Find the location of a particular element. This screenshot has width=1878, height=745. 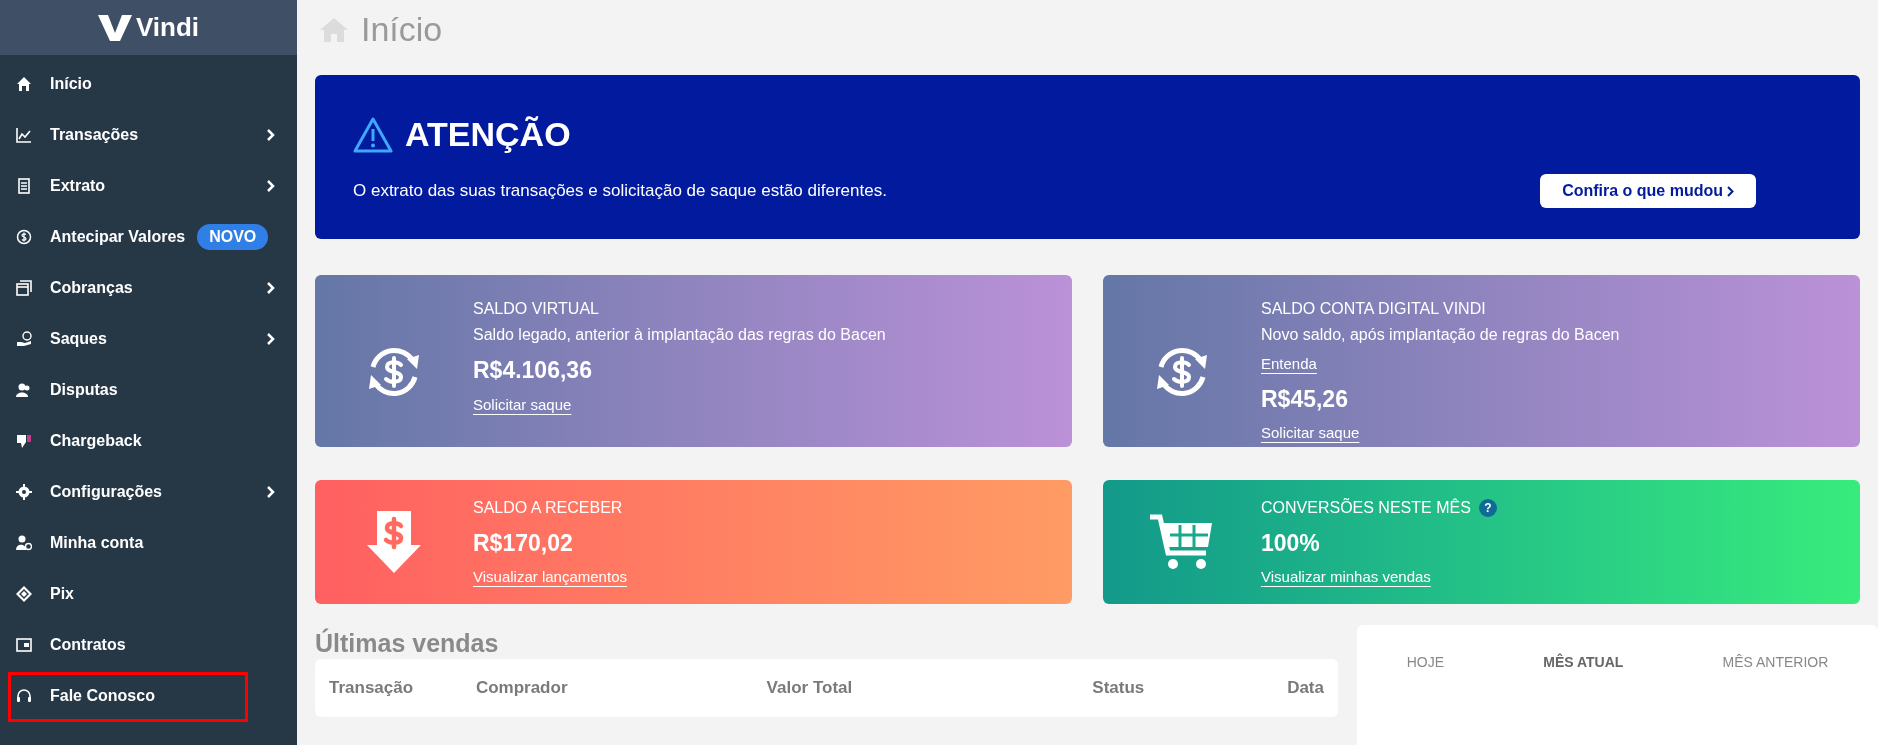

shopping-cart-icon is located at coordinates (1182, 542).